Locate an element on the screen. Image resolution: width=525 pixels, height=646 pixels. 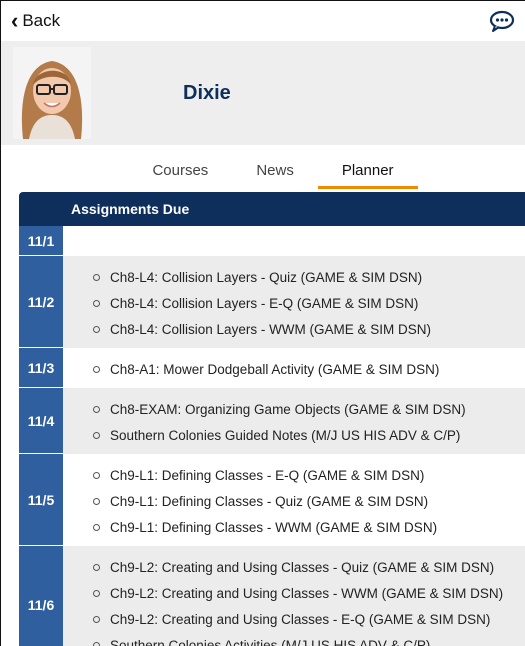
date-cell: 11/4 is located at coordinates (41, 421).